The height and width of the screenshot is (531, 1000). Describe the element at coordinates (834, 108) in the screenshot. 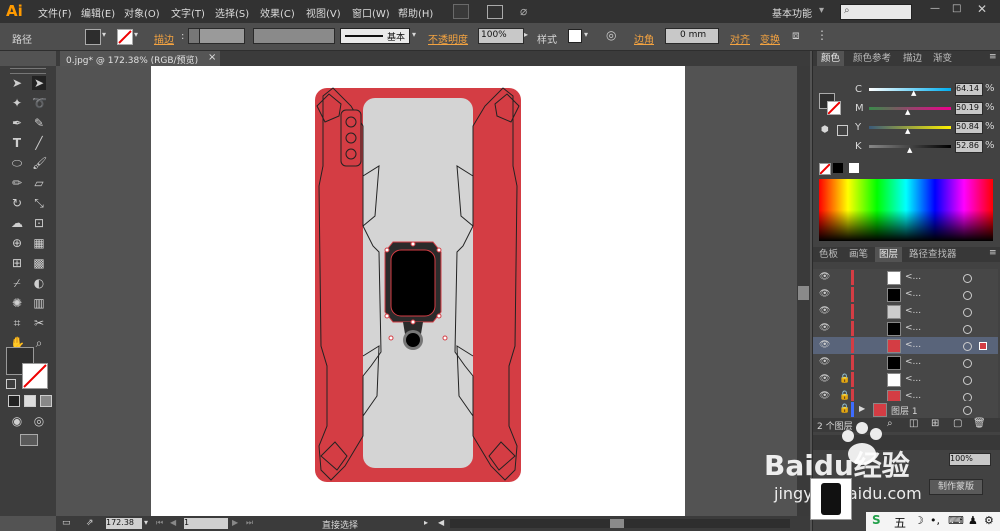

I see `color-stroke-swatch` at that location.